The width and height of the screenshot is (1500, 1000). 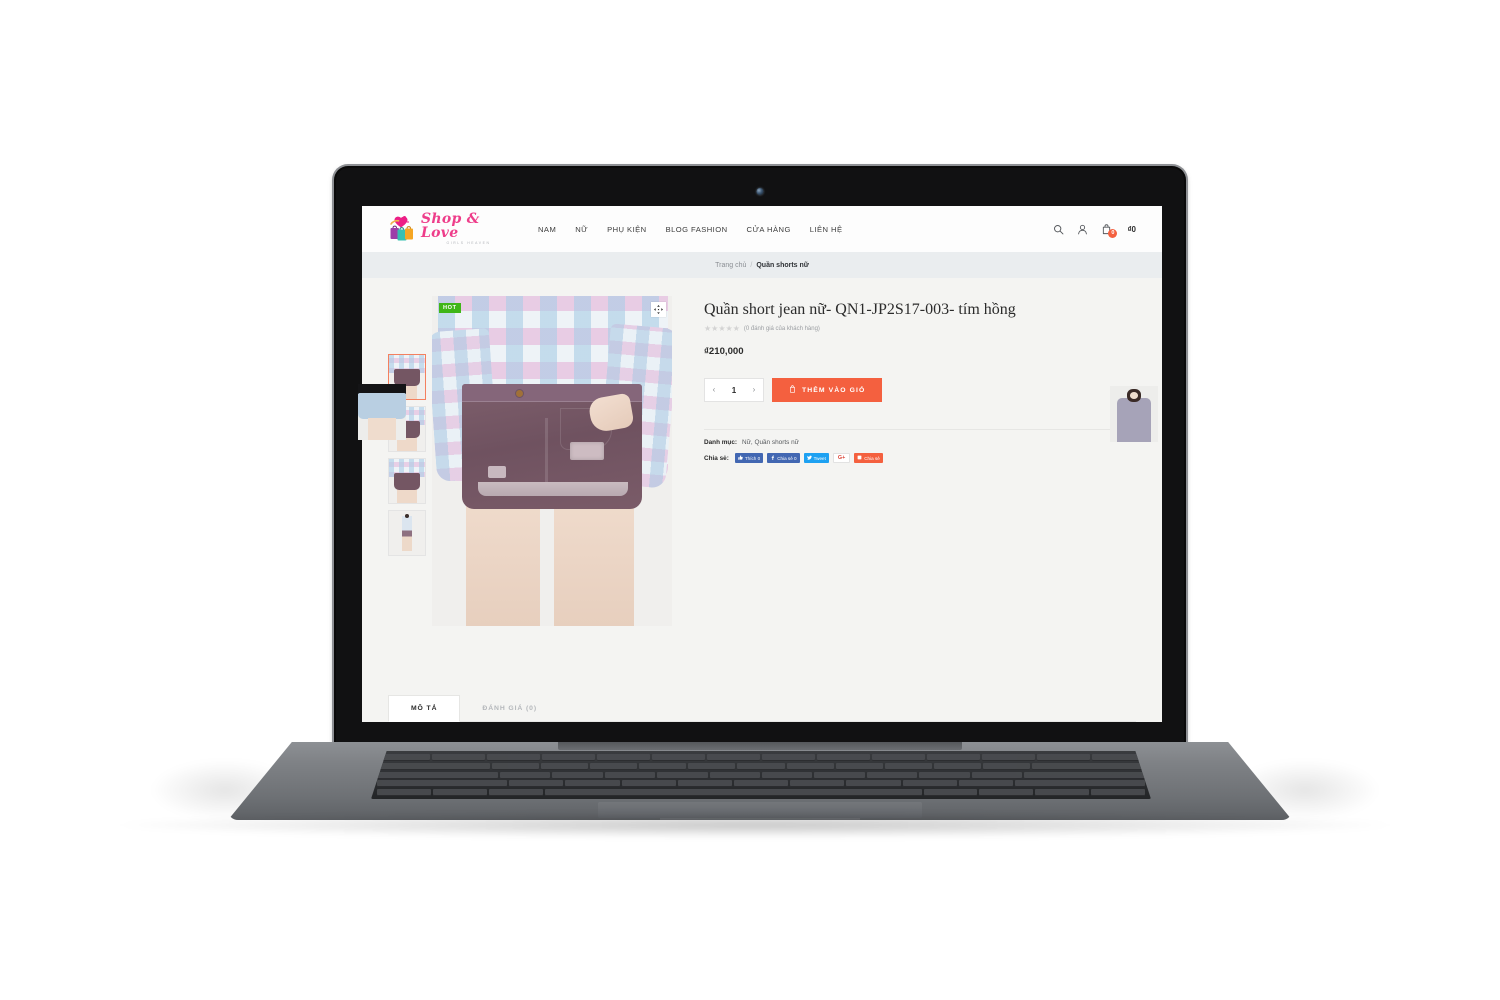 I want to click on twitter-tweet-label: Tweet, so click(x=819, y=458).